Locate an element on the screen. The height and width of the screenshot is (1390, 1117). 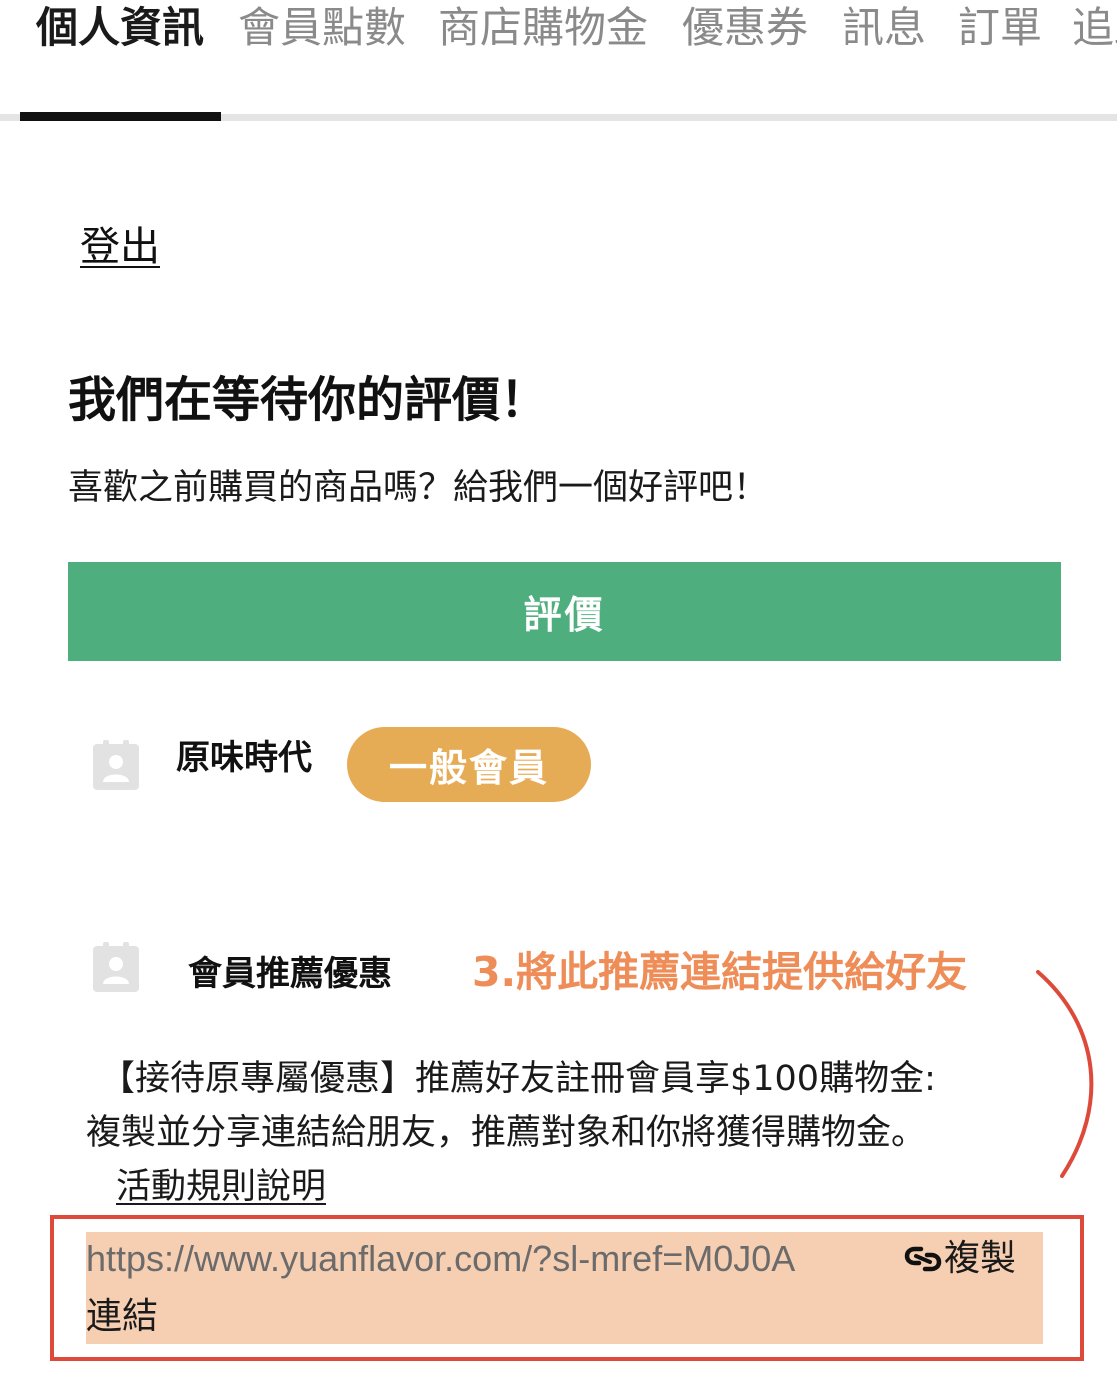
annotation-step-text: 3.將此推薦連結提供給好友 is located at coordinates (720, 972).